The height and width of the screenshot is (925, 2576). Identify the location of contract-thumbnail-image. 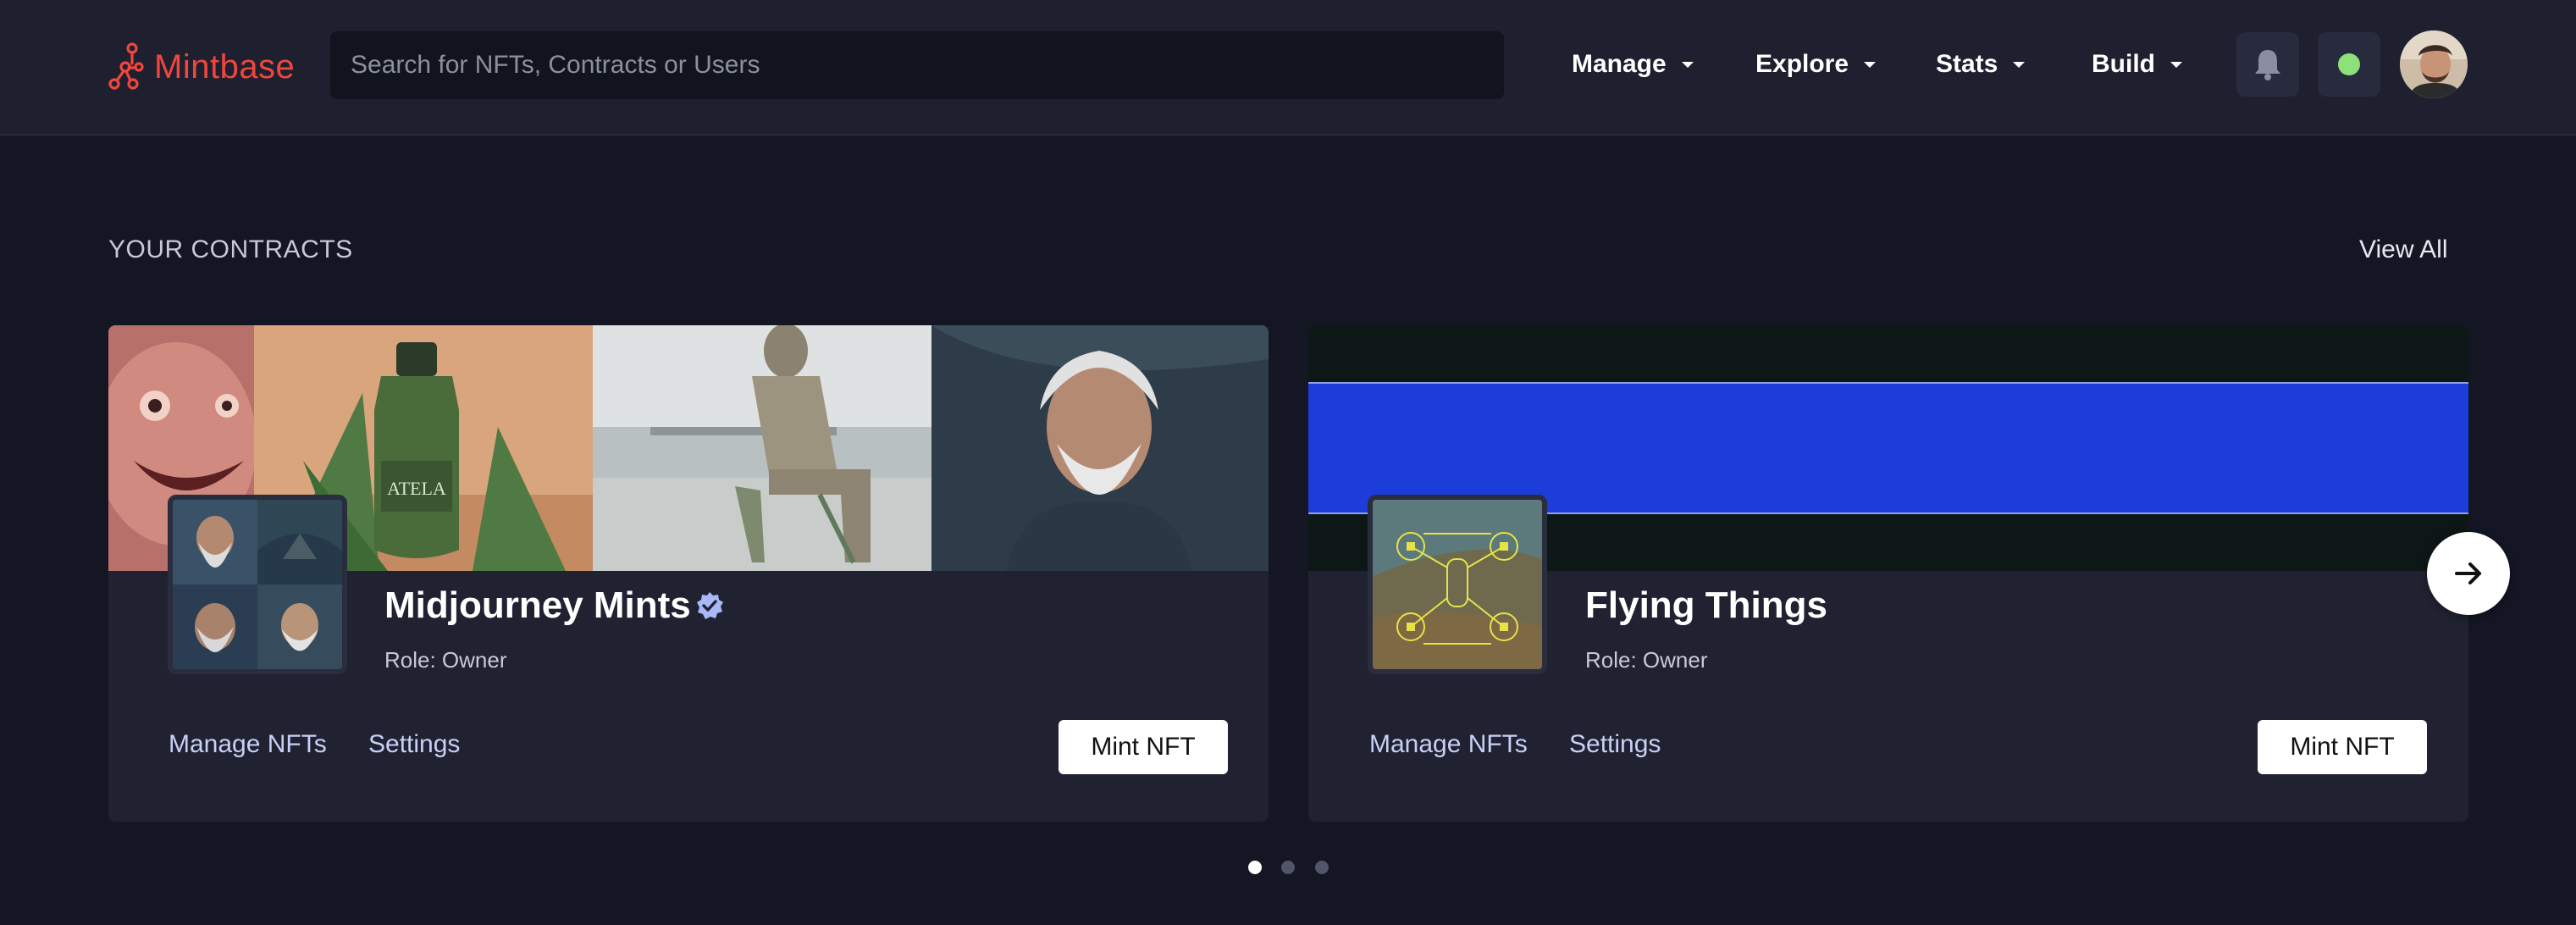
(257, 584).